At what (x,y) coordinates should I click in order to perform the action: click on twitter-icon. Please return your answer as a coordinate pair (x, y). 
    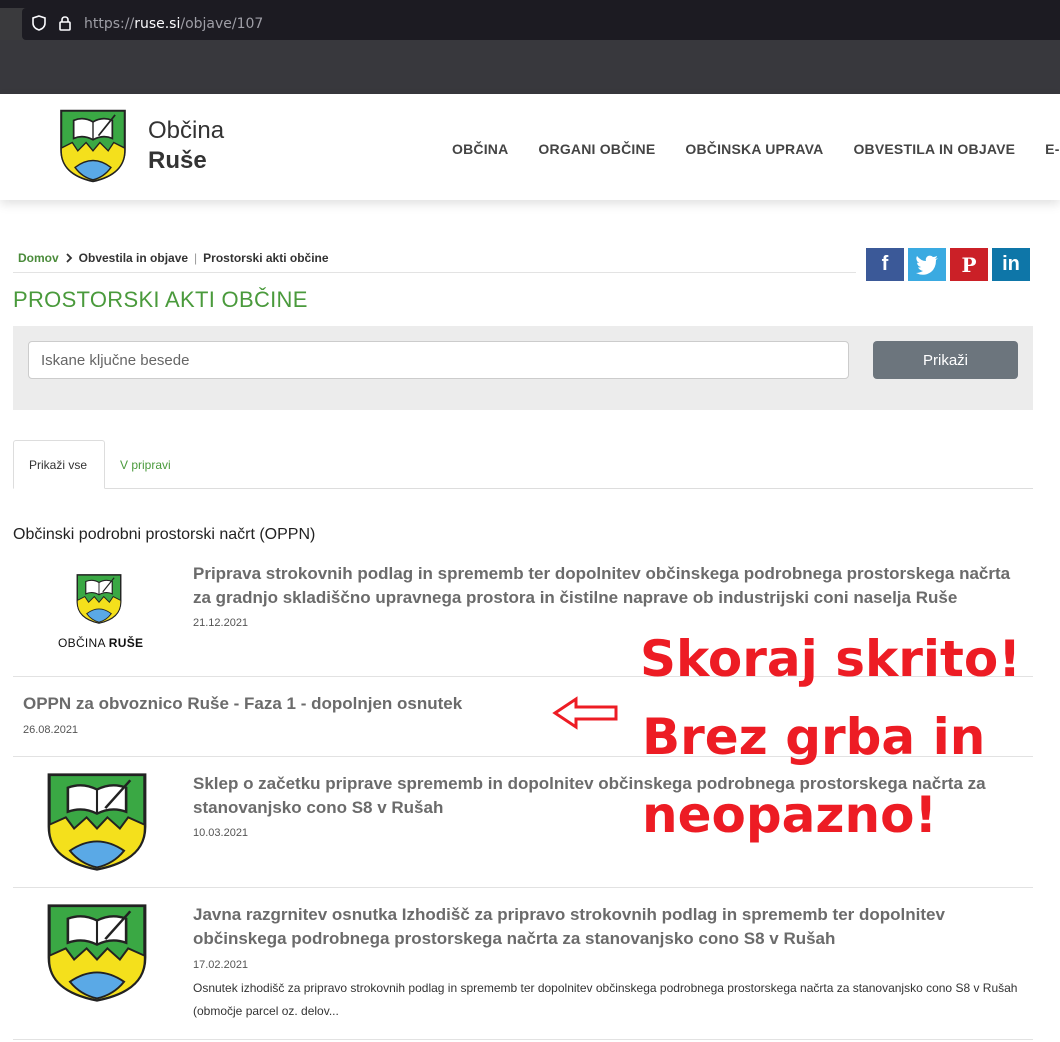
    Looking at the image, I should click on (927, 265).